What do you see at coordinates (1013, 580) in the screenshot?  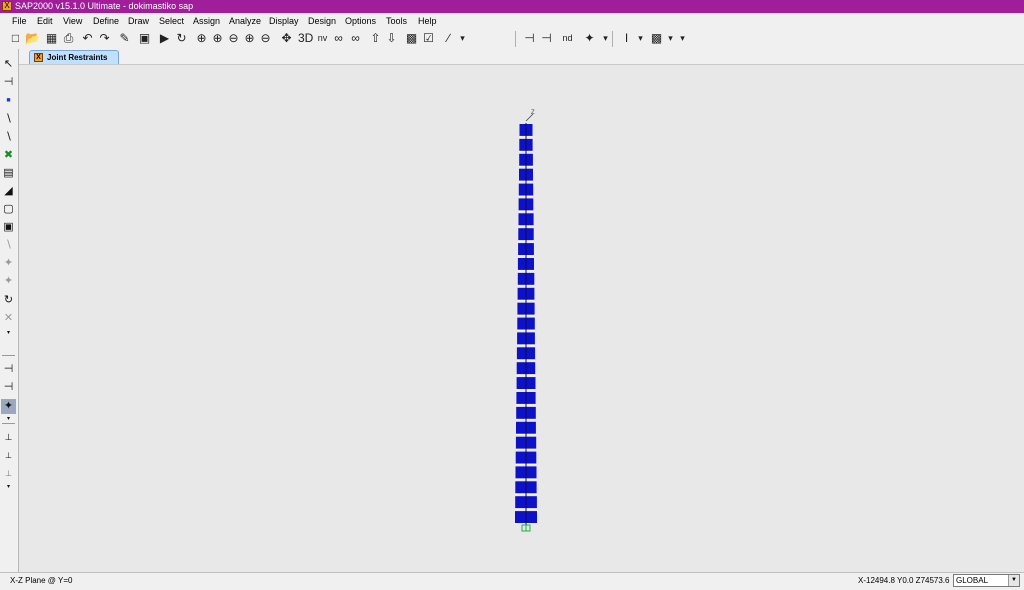 I see `chevron-down-icon: ▼` at bounding box center [1013, 580].